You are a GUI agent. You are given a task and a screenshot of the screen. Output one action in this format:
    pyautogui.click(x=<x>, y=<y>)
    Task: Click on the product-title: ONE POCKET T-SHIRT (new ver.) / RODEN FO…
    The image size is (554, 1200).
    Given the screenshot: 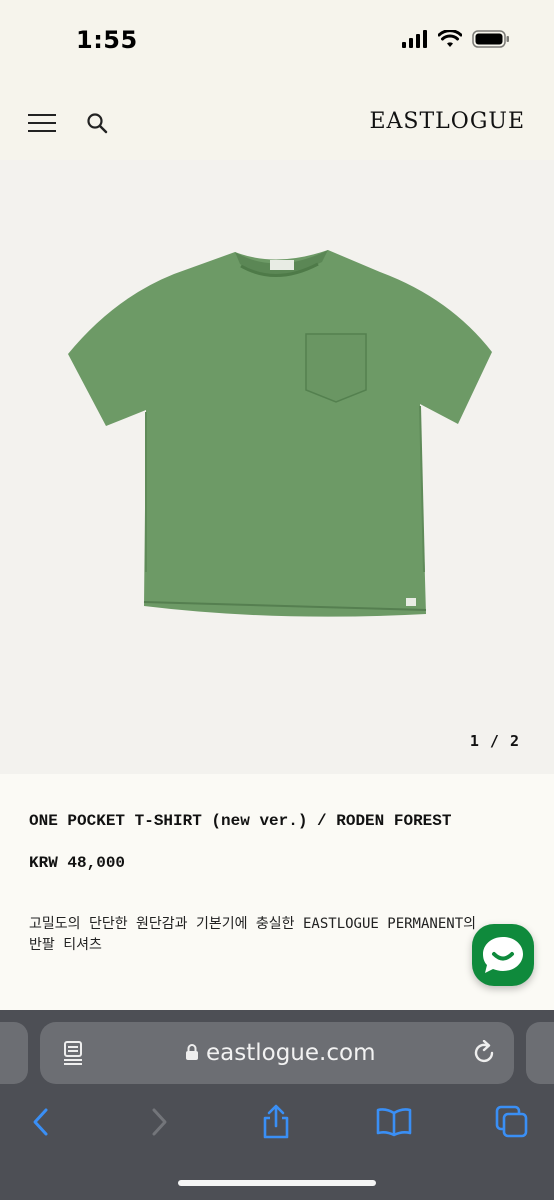 What is the action you would take?
    pyautogui.click(x=240, y=821)
    